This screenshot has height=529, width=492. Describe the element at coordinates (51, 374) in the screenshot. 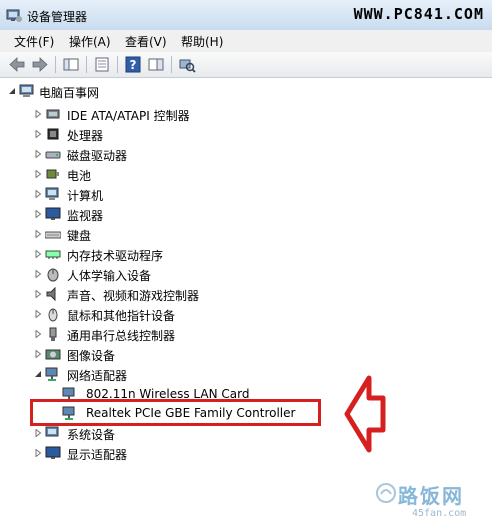

I see `network-adapter-icon` at that location.